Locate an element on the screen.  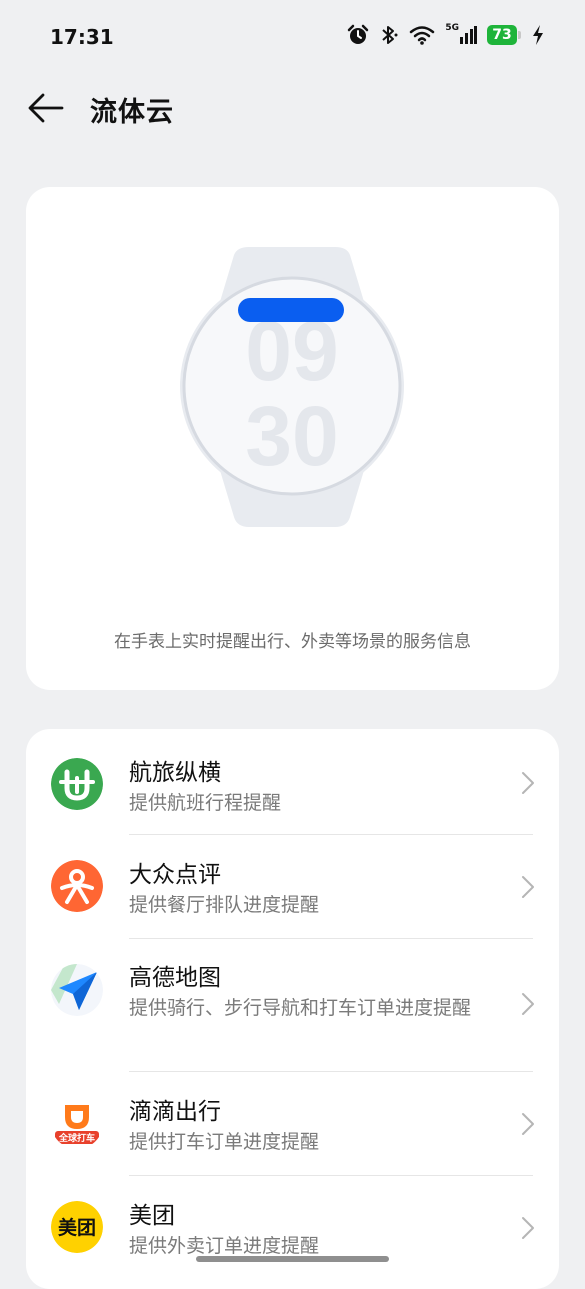
didi-icon-text: 全球打车 is located at coordinates (76, 1138).